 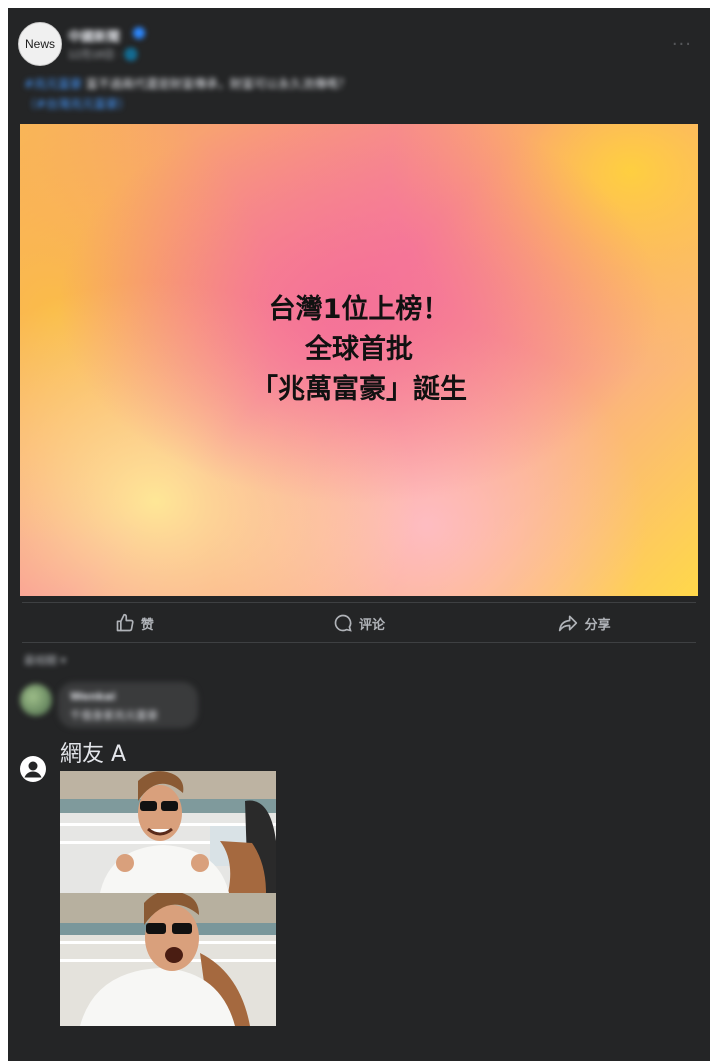 I want to click on meme-panel-top, so click(x=168, y=832).